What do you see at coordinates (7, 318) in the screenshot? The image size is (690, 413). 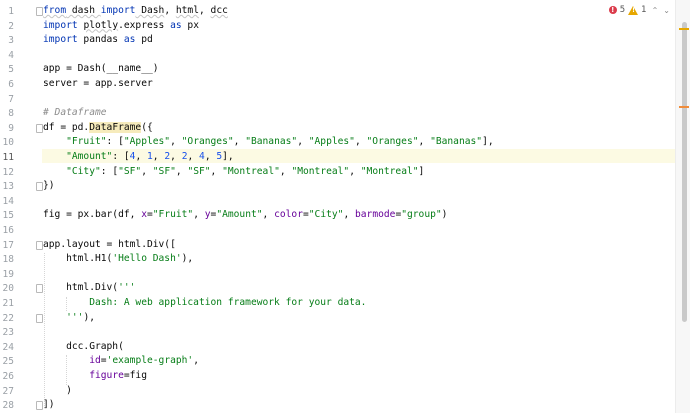 I see `line-number: 22` at bounding box center [7, 318].